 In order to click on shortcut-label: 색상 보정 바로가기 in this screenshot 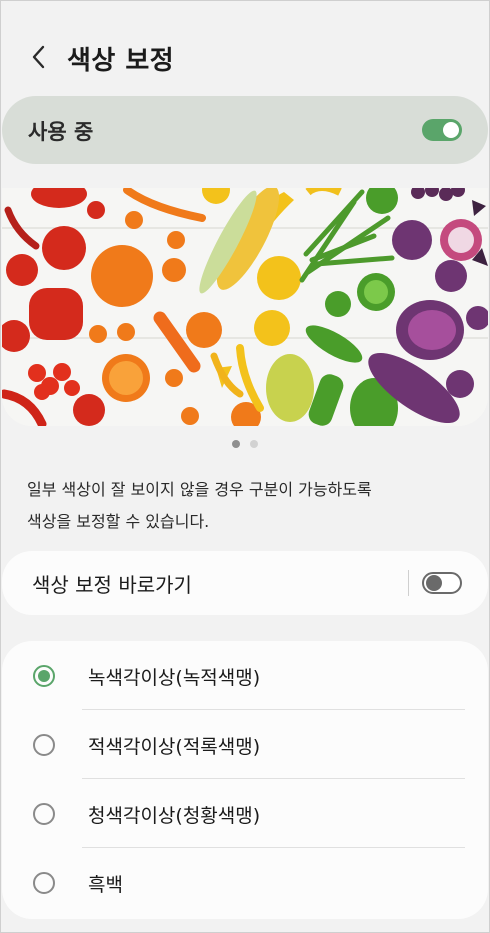, I will do `click(112, 585)`.